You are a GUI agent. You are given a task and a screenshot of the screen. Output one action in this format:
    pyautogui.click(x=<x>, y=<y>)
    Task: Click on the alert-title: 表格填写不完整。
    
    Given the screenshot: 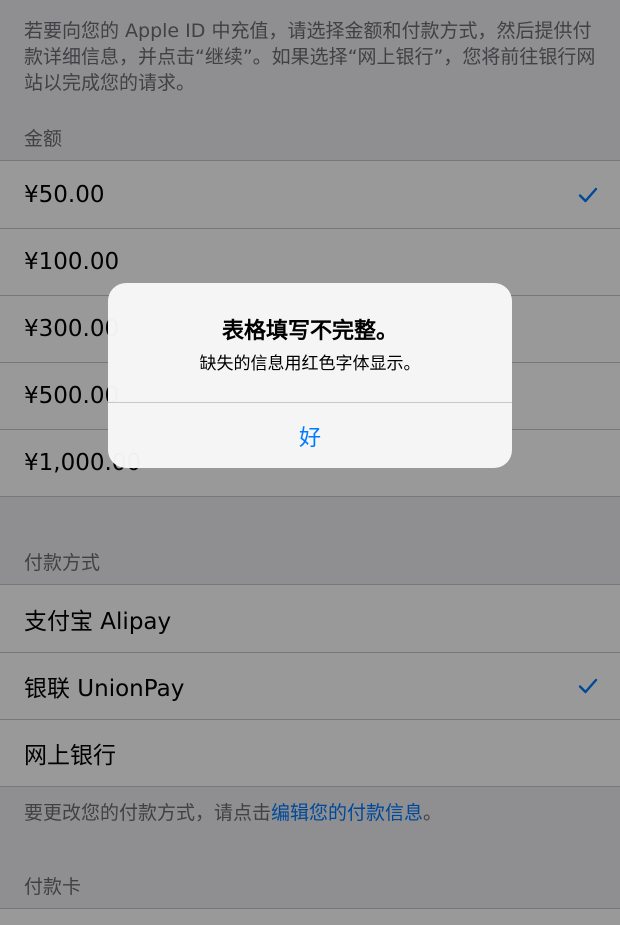 What is the action you would take?
    pyautogui.click(x=309, y=331)
    